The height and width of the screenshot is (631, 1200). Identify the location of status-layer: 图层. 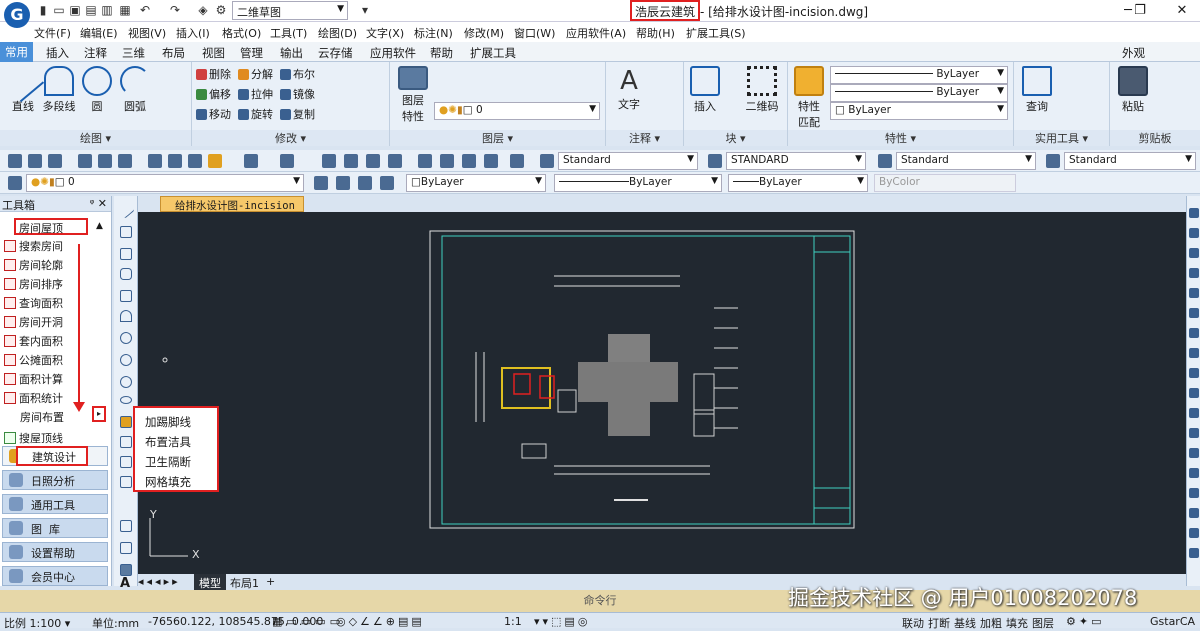
(1043, 623).